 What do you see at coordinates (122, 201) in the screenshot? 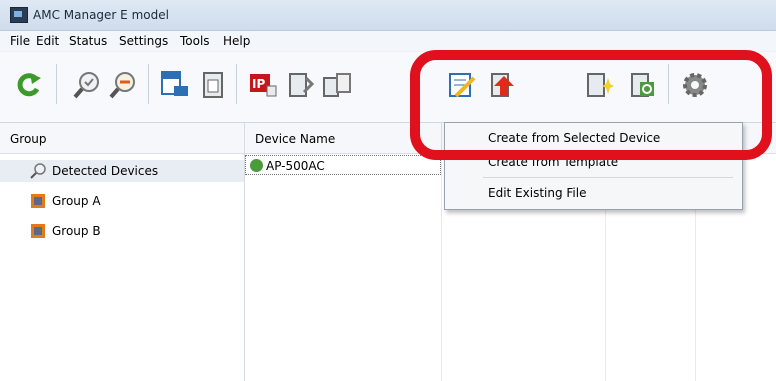
I see `tree-item-group-a: Group A` at bounding box center [122, 201].